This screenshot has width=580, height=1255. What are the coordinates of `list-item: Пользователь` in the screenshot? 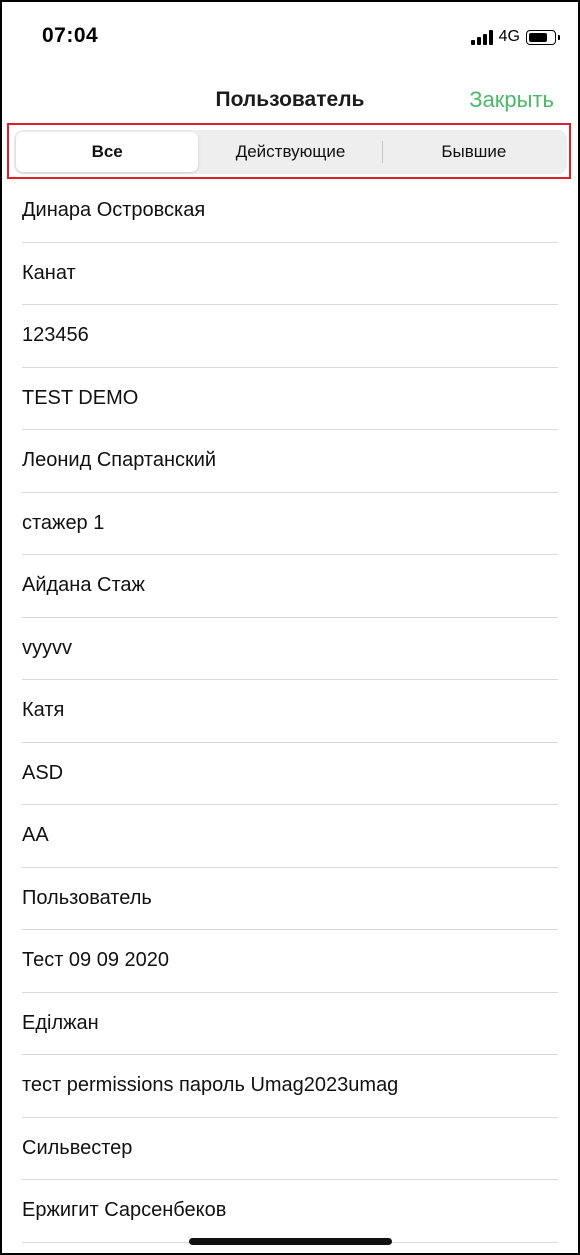 It's located at (290, 899).